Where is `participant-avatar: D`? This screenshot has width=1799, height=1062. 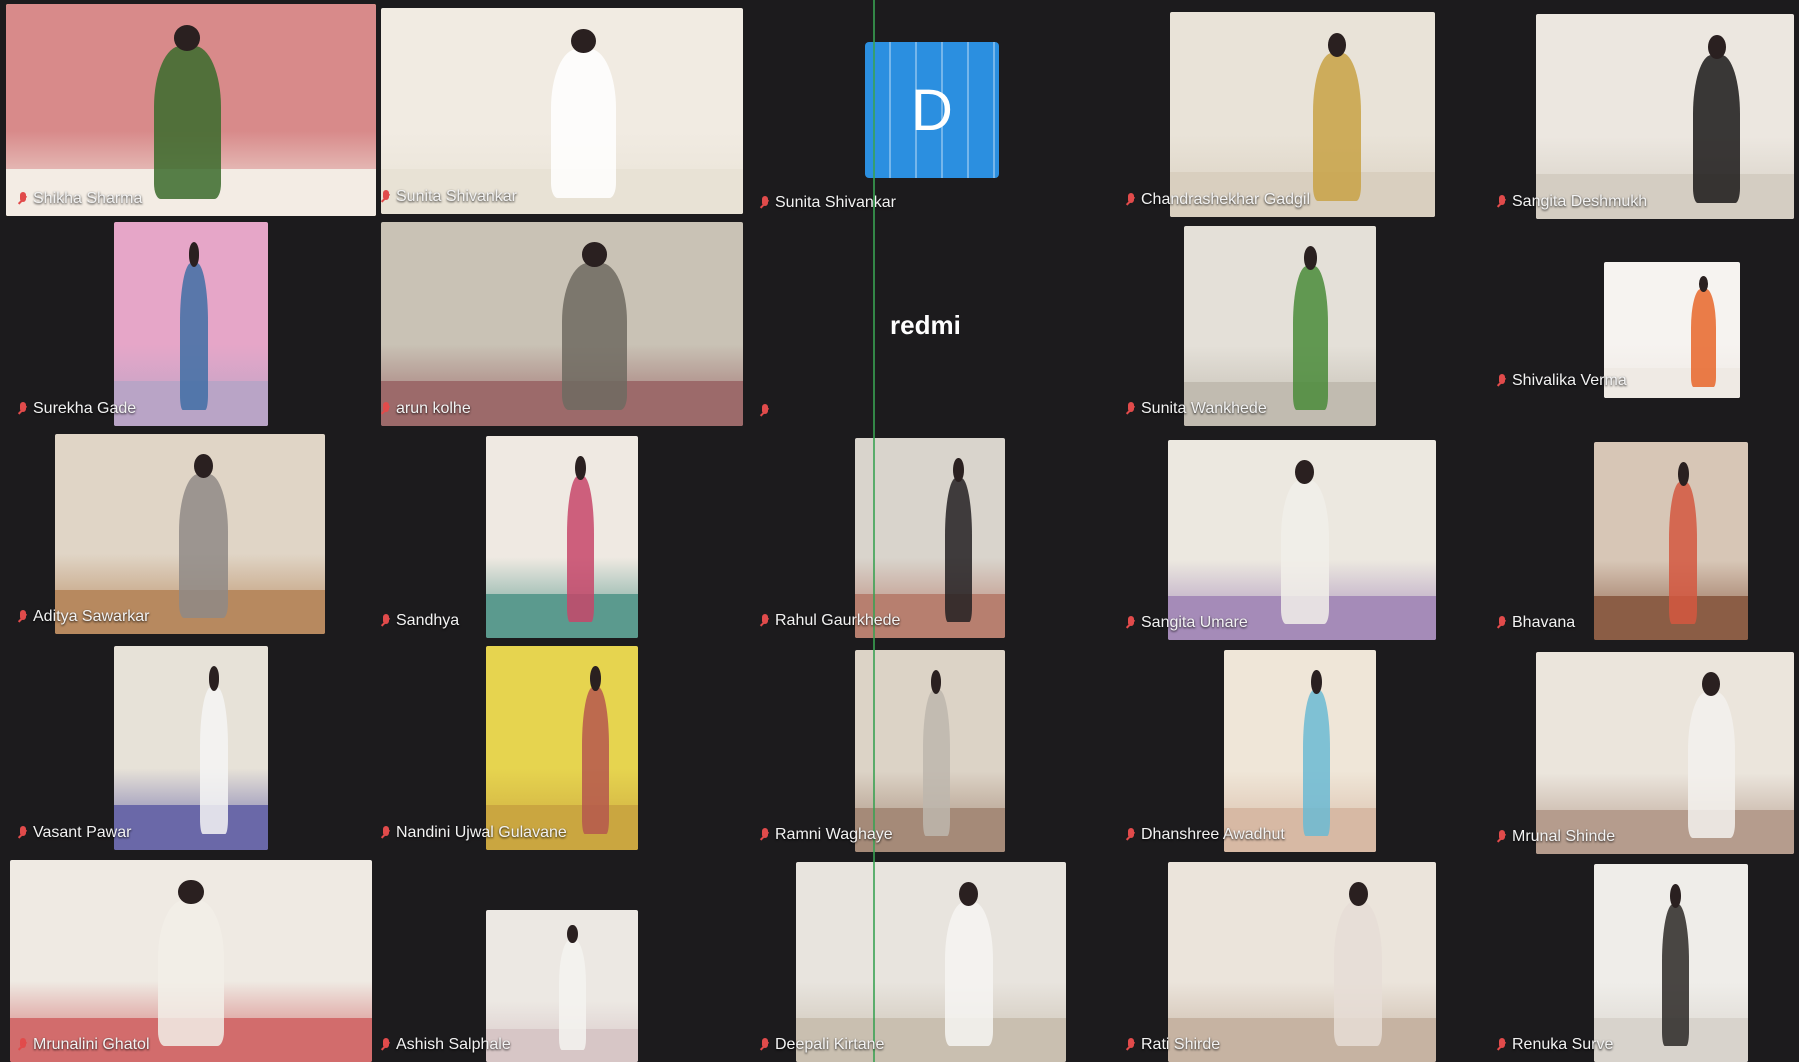 participant-avatar: D is located at coordinates (932, 110).